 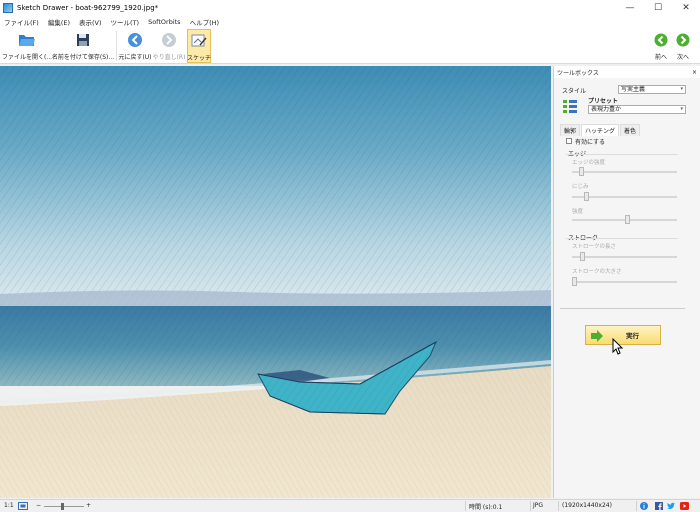 What do you see at coordinates (603, 101) in the screenshot?
I see `preset-label: プリセット` at bounding box center [603, 101].